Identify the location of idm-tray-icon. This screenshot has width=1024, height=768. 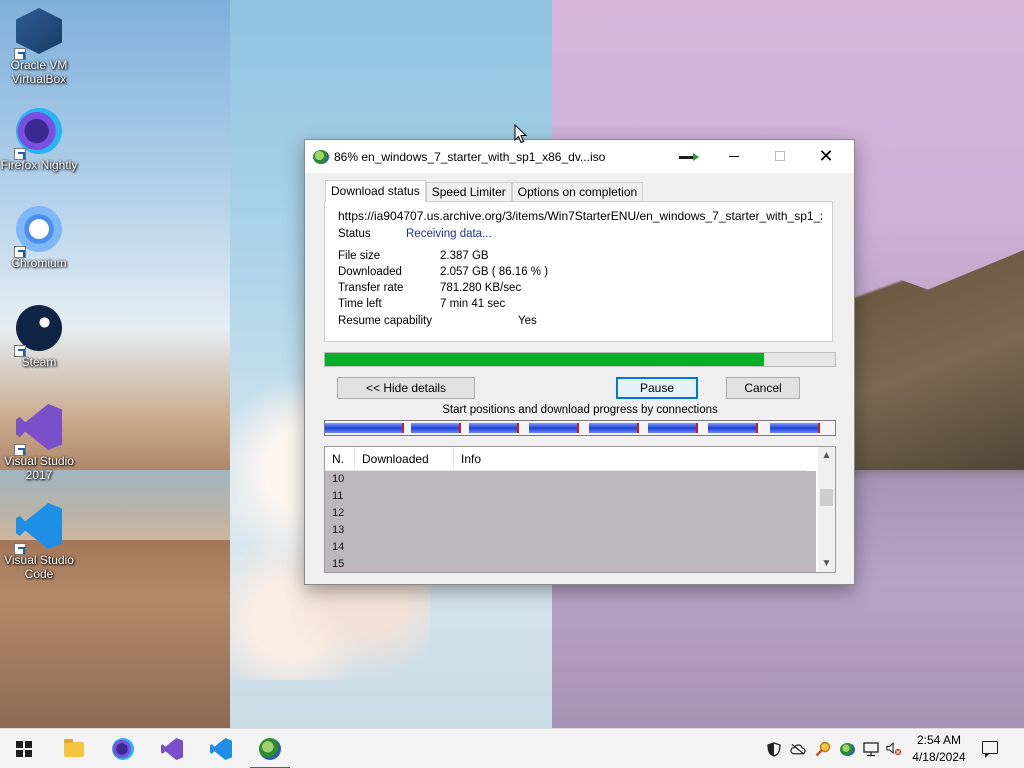
(847, 749).